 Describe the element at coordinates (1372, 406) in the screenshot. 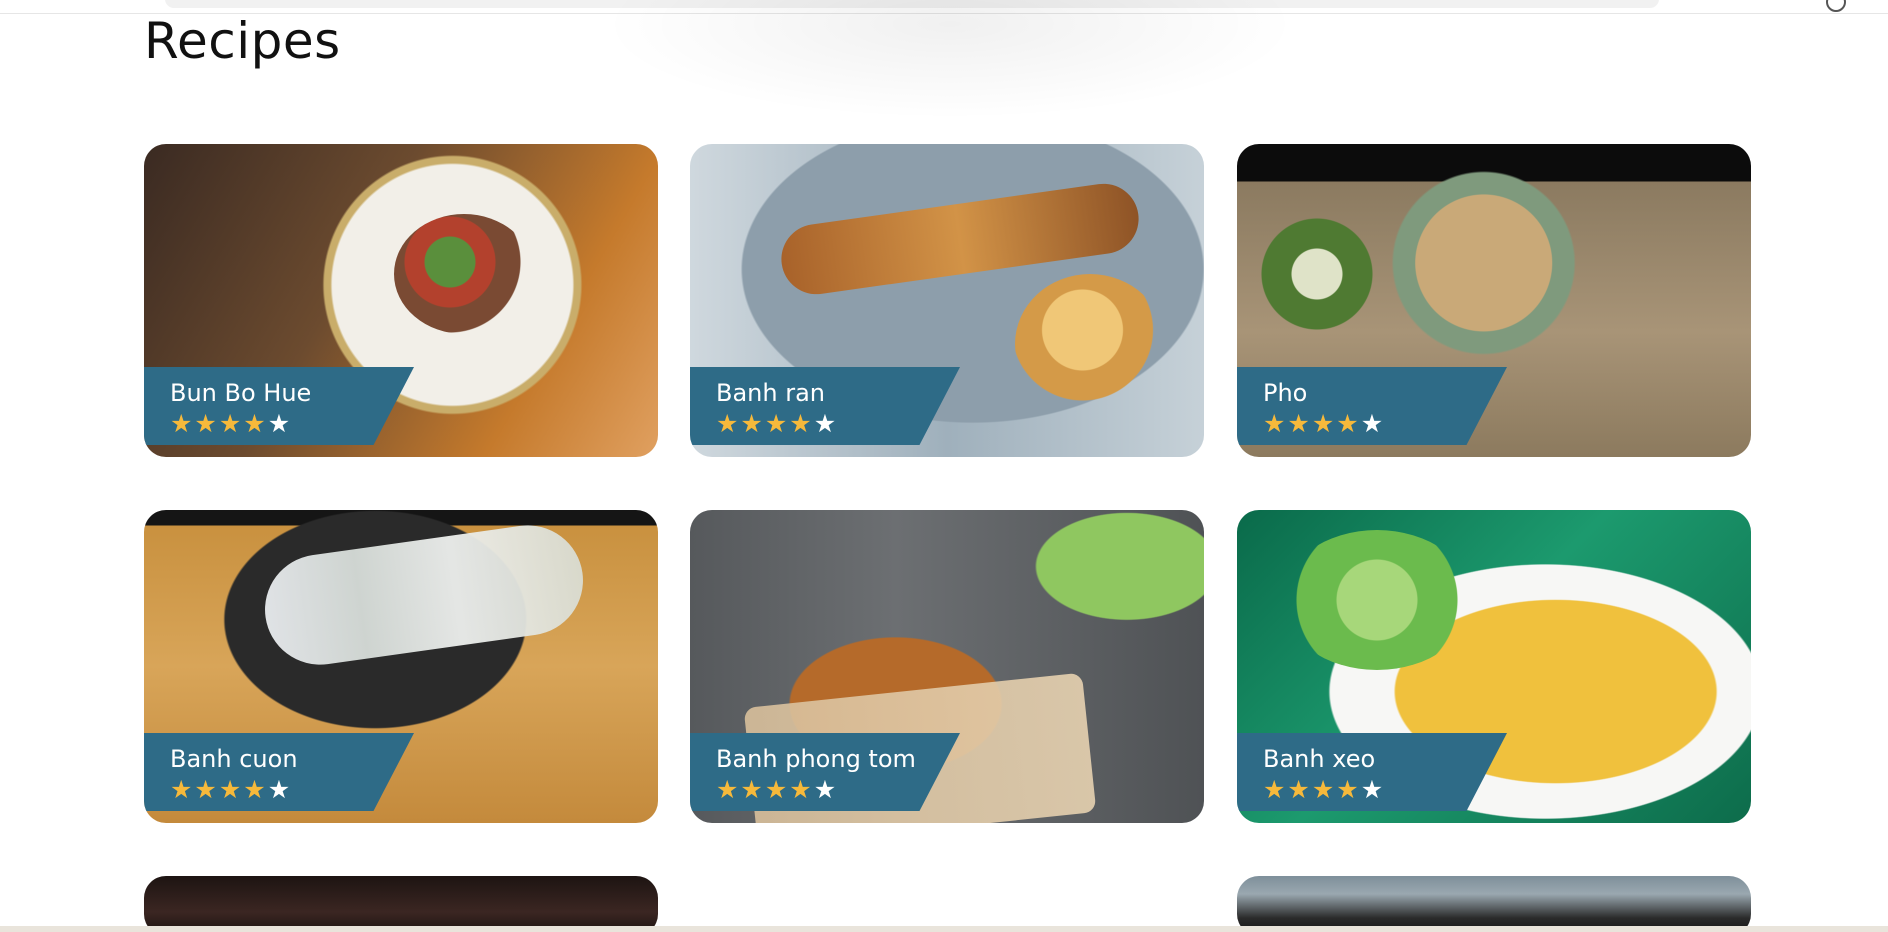

I see `recipe-label: Pho ★★★★★` at that location.